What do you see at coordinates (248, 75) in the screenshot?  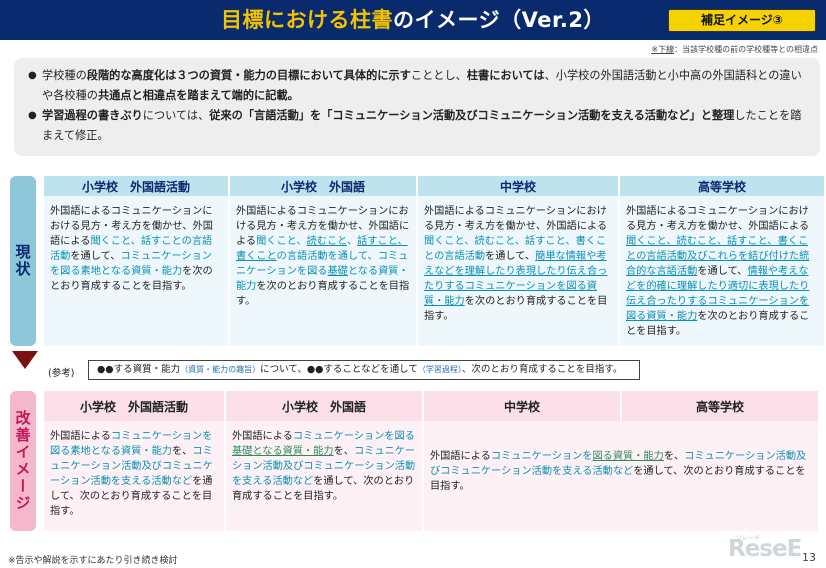 I see `summary-bullet-1-segment: 段階的な高度化は３つの資質・能力の目標において具体的に示す` at bounding box center [248, 75].